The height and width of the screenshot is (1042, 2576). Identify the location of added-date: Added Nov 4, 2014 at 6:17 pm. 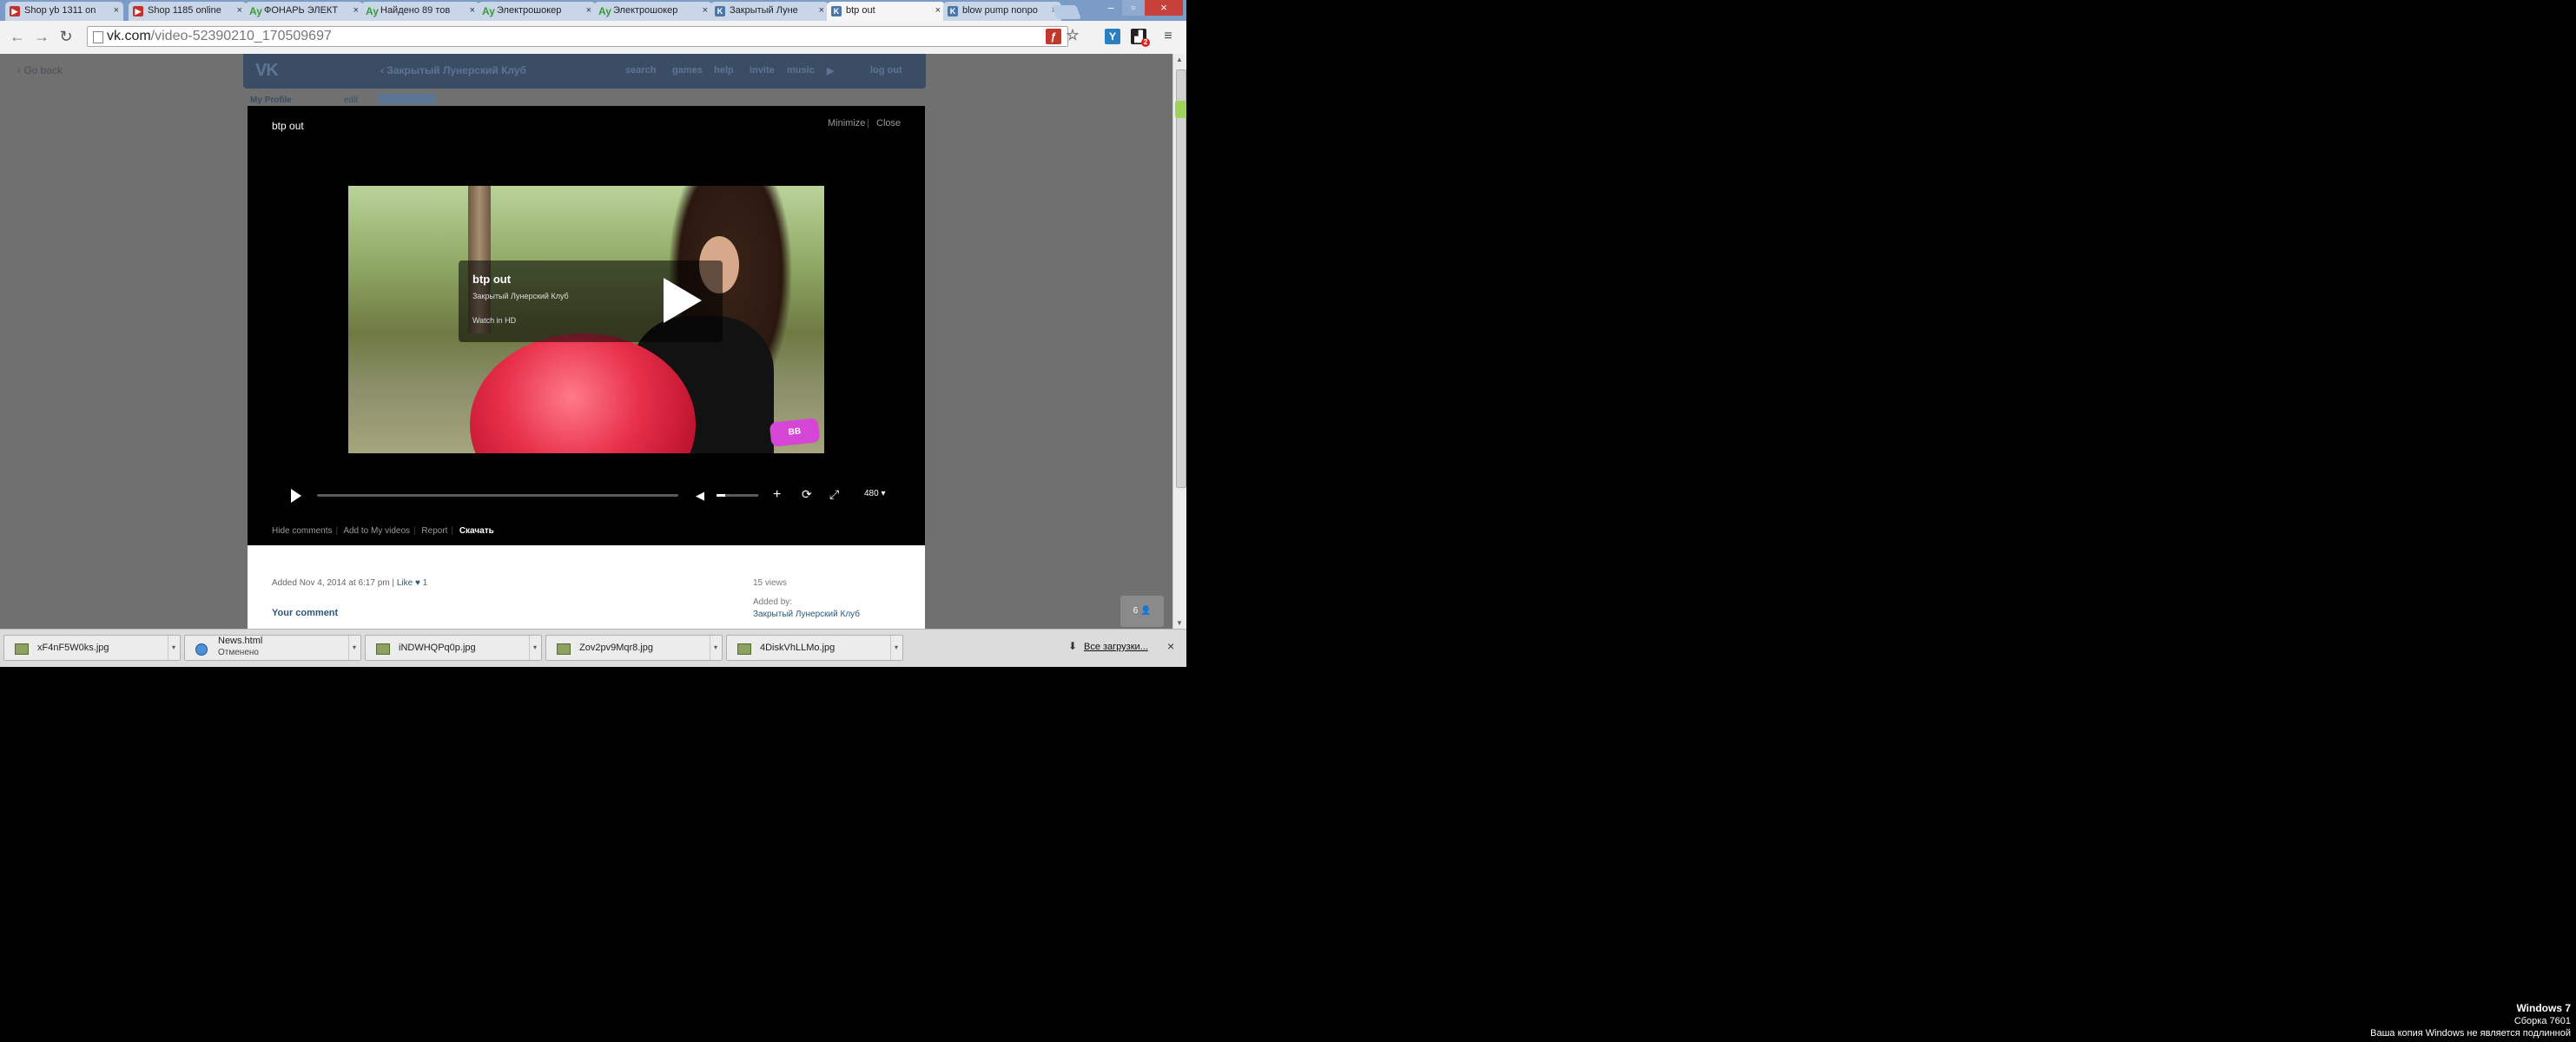
(331, 583).